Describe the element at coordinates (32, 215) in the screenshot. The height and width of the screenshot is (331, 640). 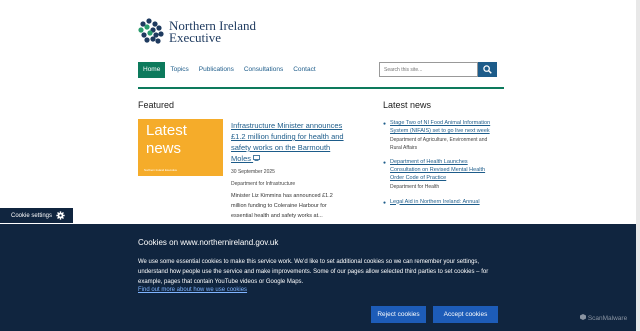
I see `cookie-settings-label: Cookie settings` at that location.